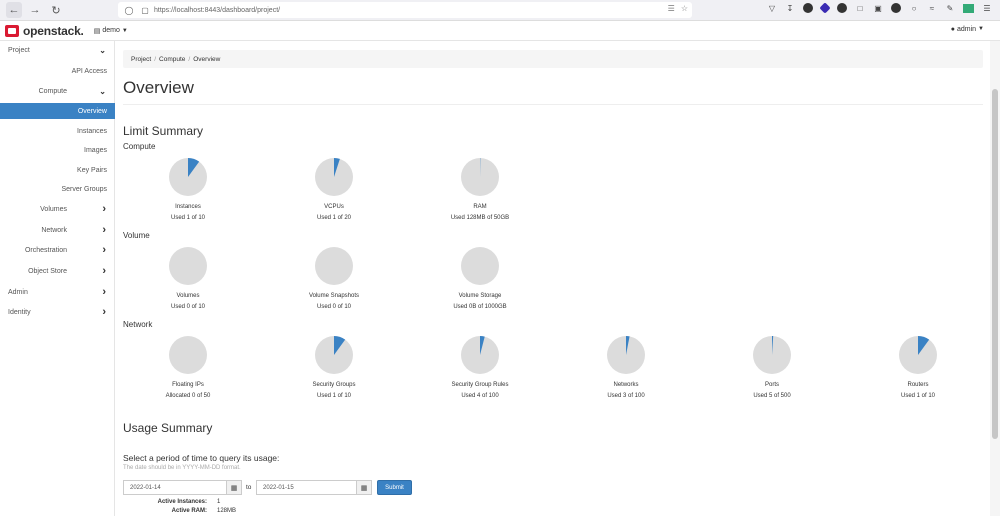  What do you see at coordinates (914, 8) in the screenshot?
I see `extension-ip-icon: ○` at bounding box center [914, 8].